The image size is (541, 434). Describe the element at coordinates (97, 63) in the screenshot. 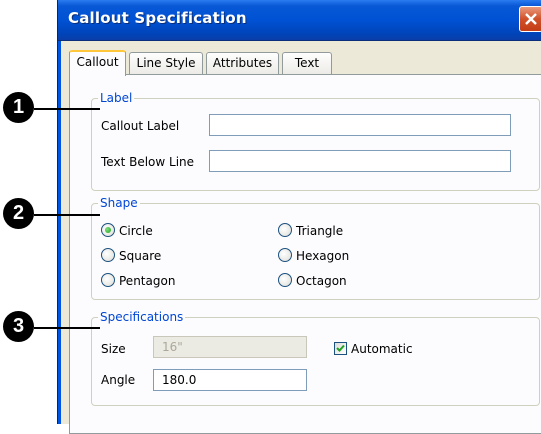

I see `tab-callout: Callout` at that location.